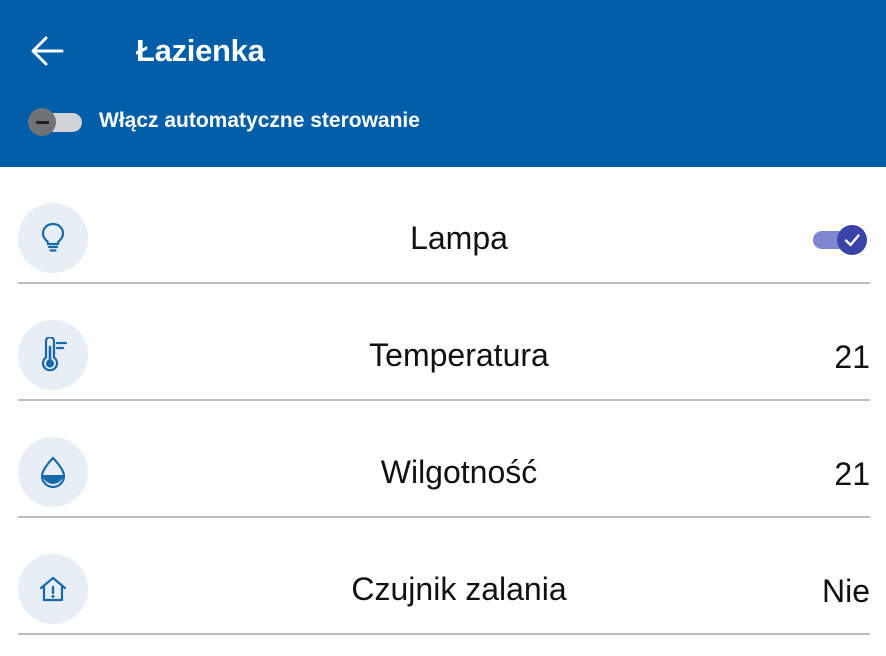  What do you see at coordinates (459, 472) in the screenshot?
I see `item-label: Wilgotność` at bounding box center [459, 472].